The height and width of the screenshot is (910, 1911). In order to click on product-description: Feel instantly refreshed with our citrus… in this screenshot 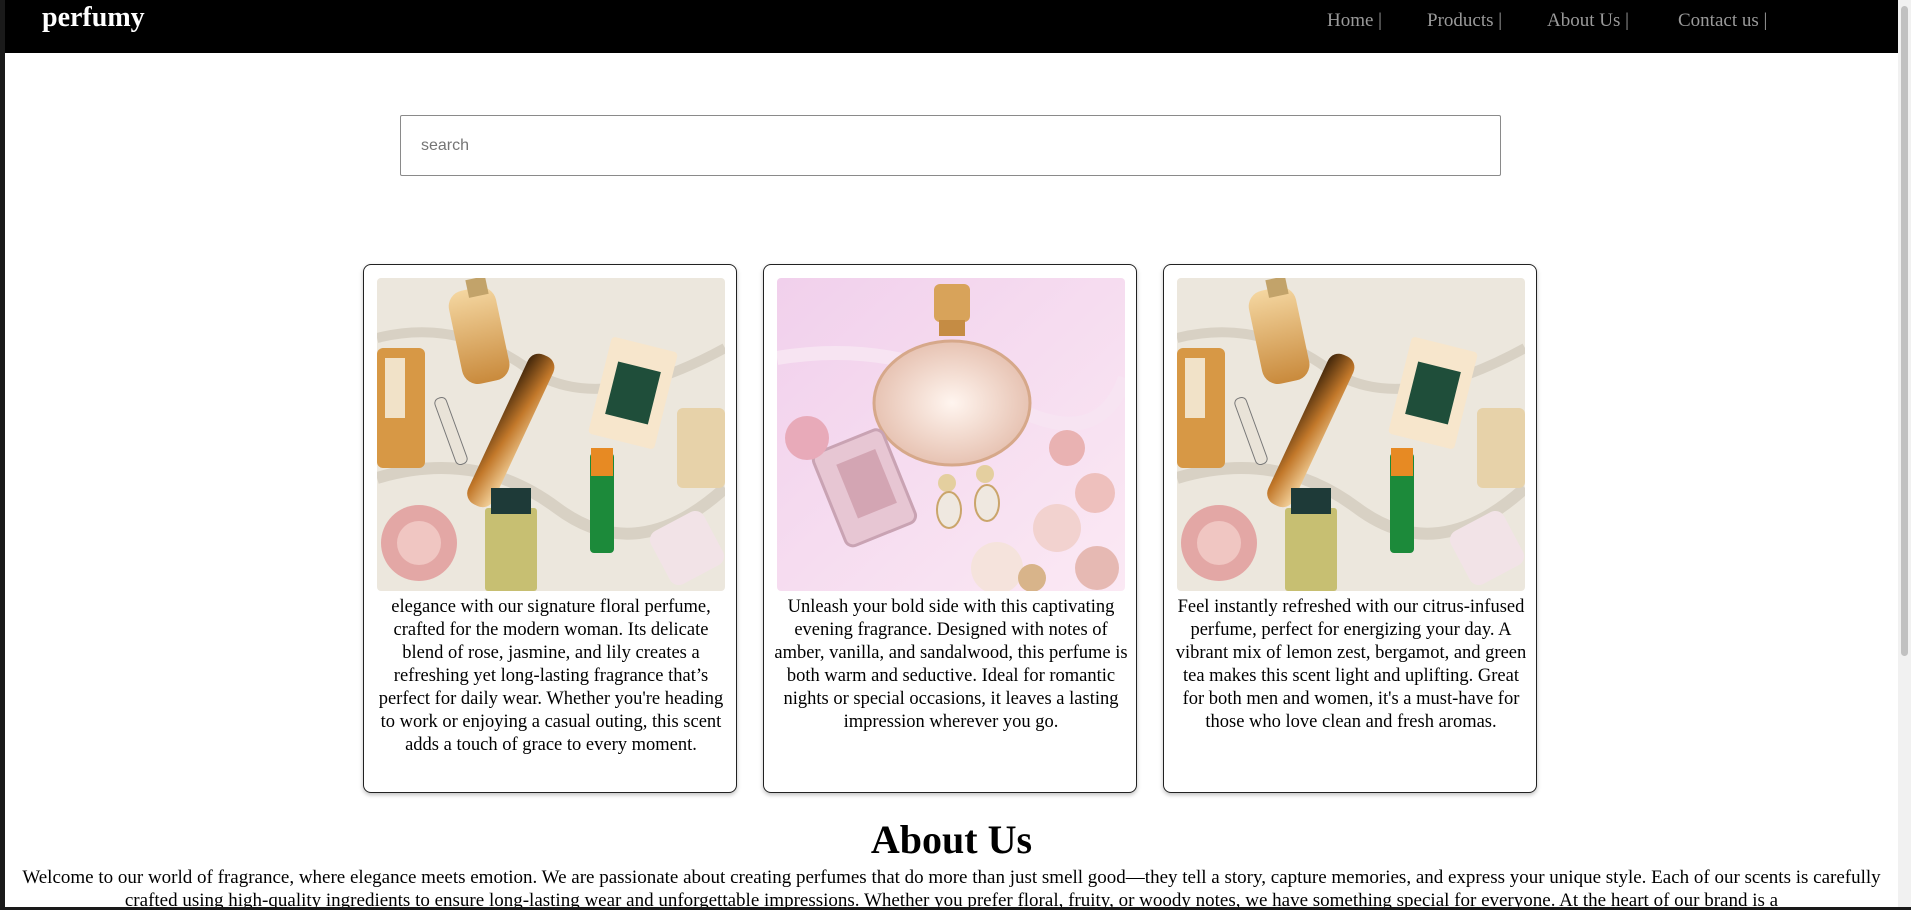, I will do `click(1351, 664)`.